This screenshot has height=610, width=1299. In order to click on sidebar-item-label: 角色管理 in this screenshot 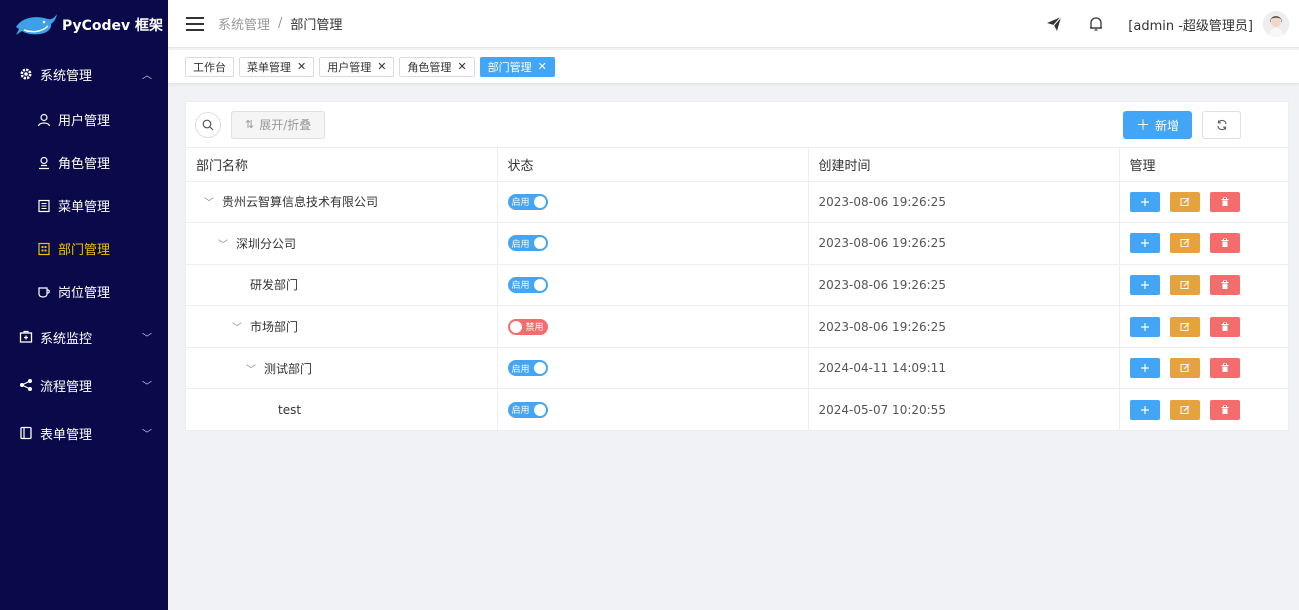, I will do `click(84, 164)`.